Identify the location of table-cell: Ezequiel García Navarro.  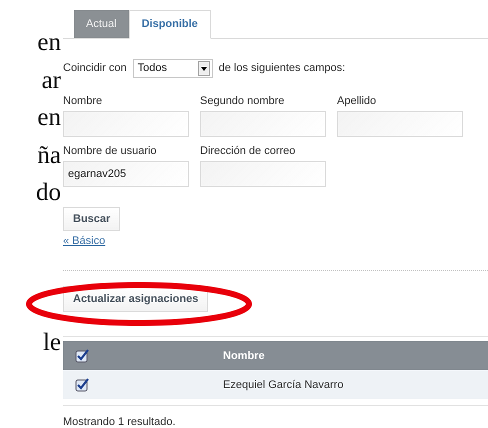
(283, 384).